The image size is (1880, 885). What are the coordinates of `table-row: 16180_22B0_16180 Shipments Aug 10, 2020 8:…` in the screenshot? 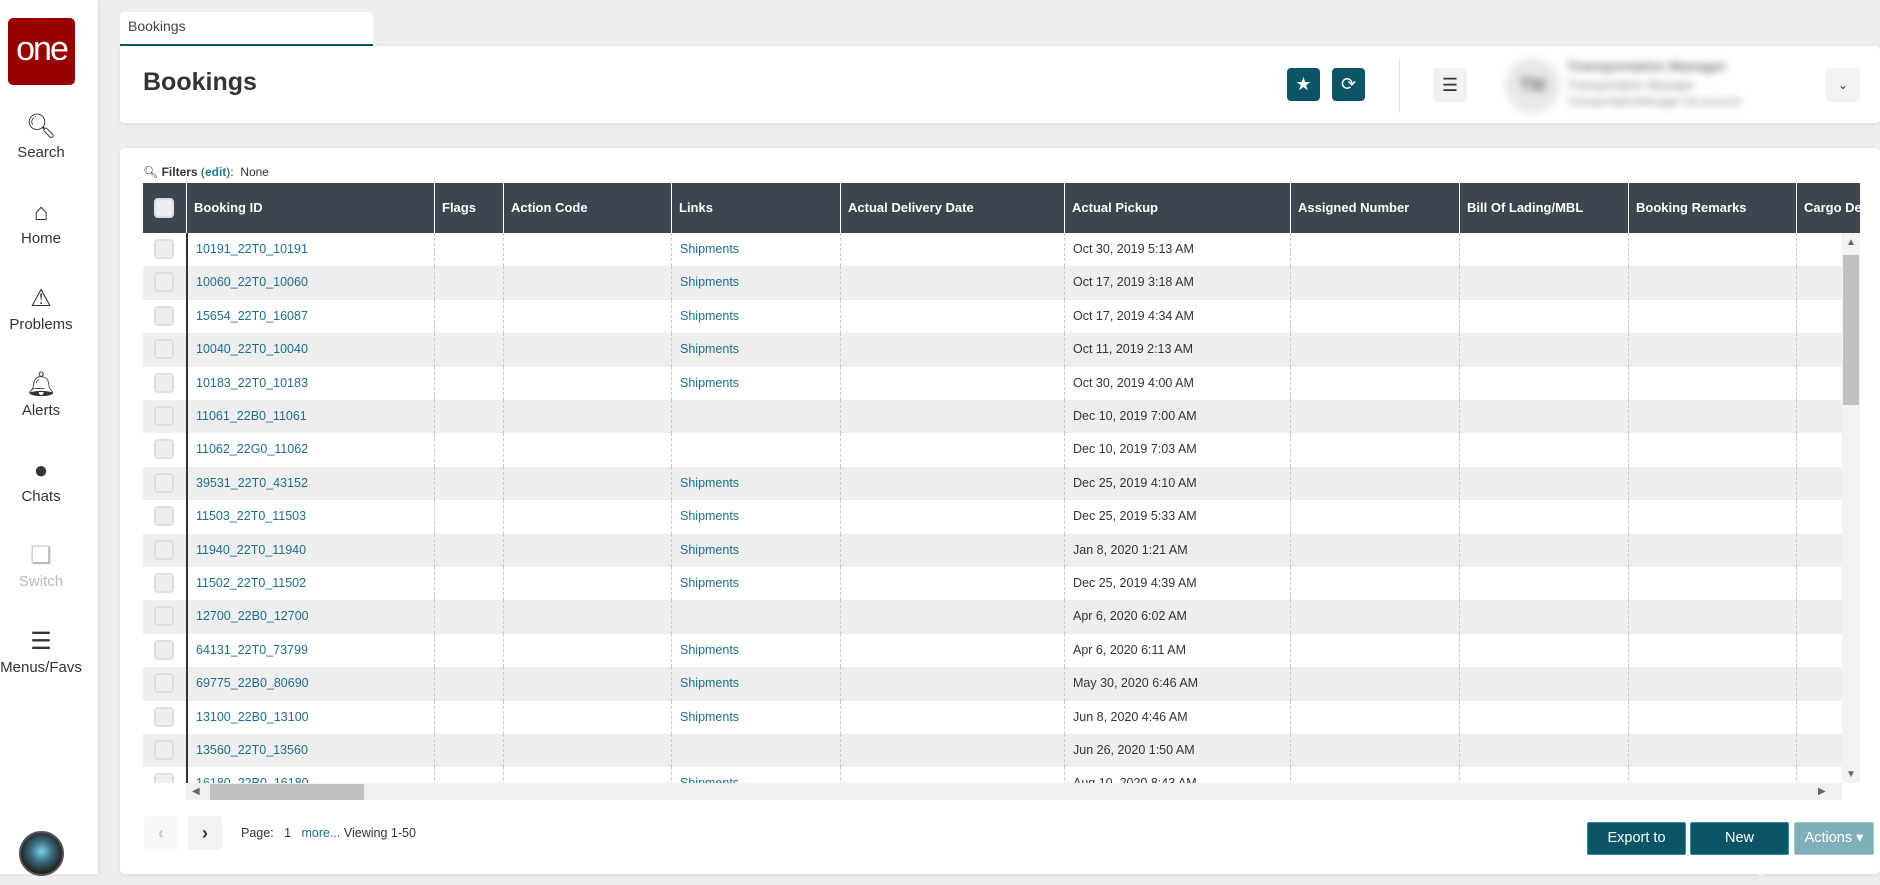 It's located at (992, 775).